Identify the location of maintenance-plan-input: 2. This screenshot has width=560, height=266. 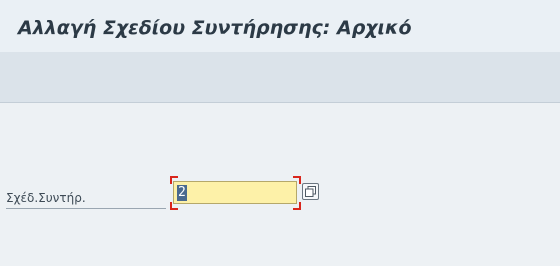
(235, 192).